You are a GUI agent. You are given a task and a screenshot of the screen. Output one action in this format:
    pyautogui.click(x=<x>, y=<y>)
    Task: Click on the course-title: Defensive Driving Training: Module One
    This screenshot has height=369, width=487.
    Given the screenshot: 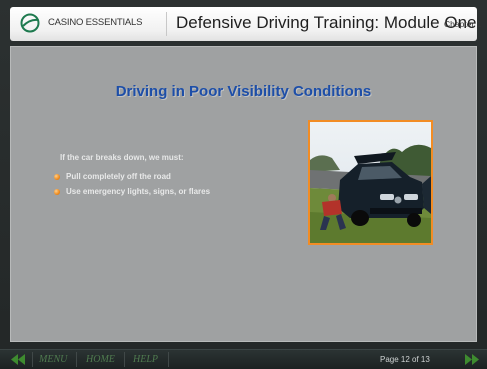 What is the action you would take?
    pyautogui.click(x=326, y=22)
    